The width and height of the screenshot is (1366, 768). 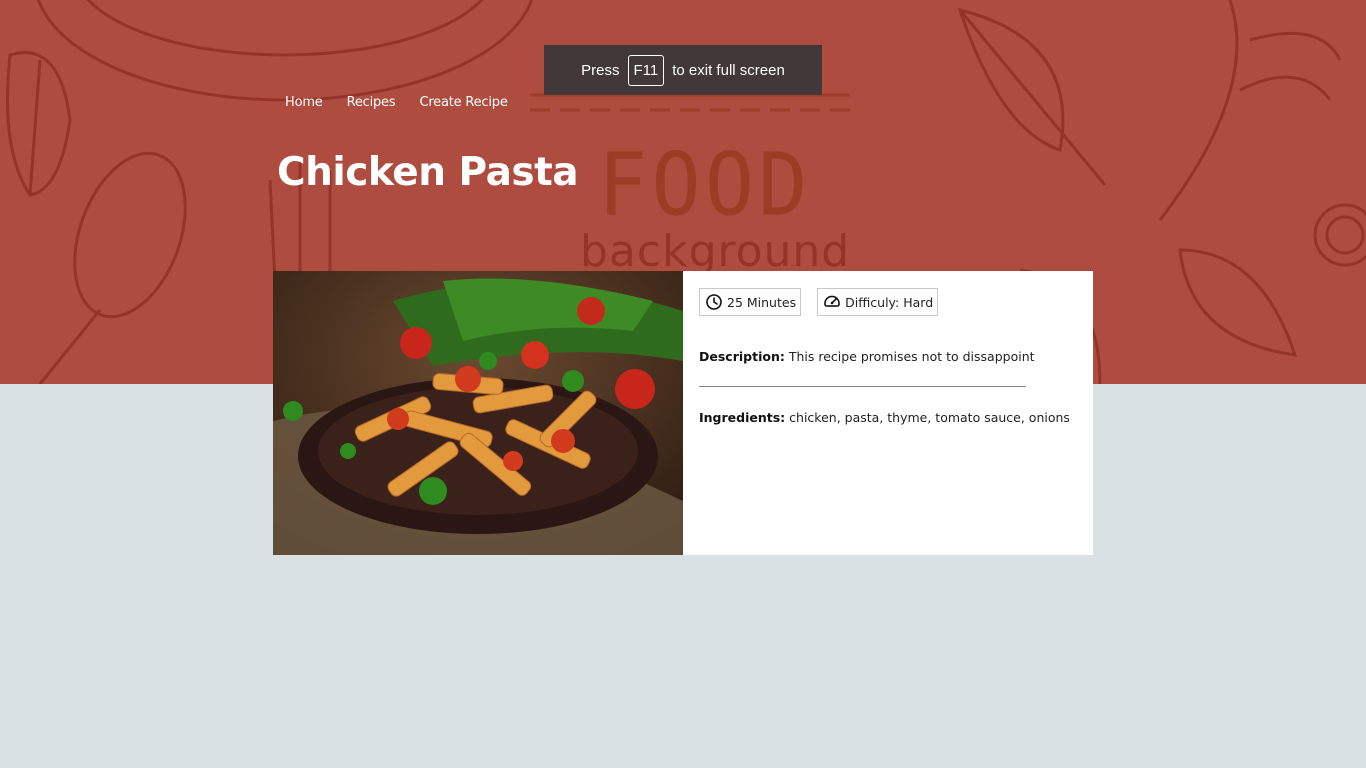 What do you see at coordinates (862, 386) in the screenshot?
I see `info-divider` at bounding box center [862, 386].